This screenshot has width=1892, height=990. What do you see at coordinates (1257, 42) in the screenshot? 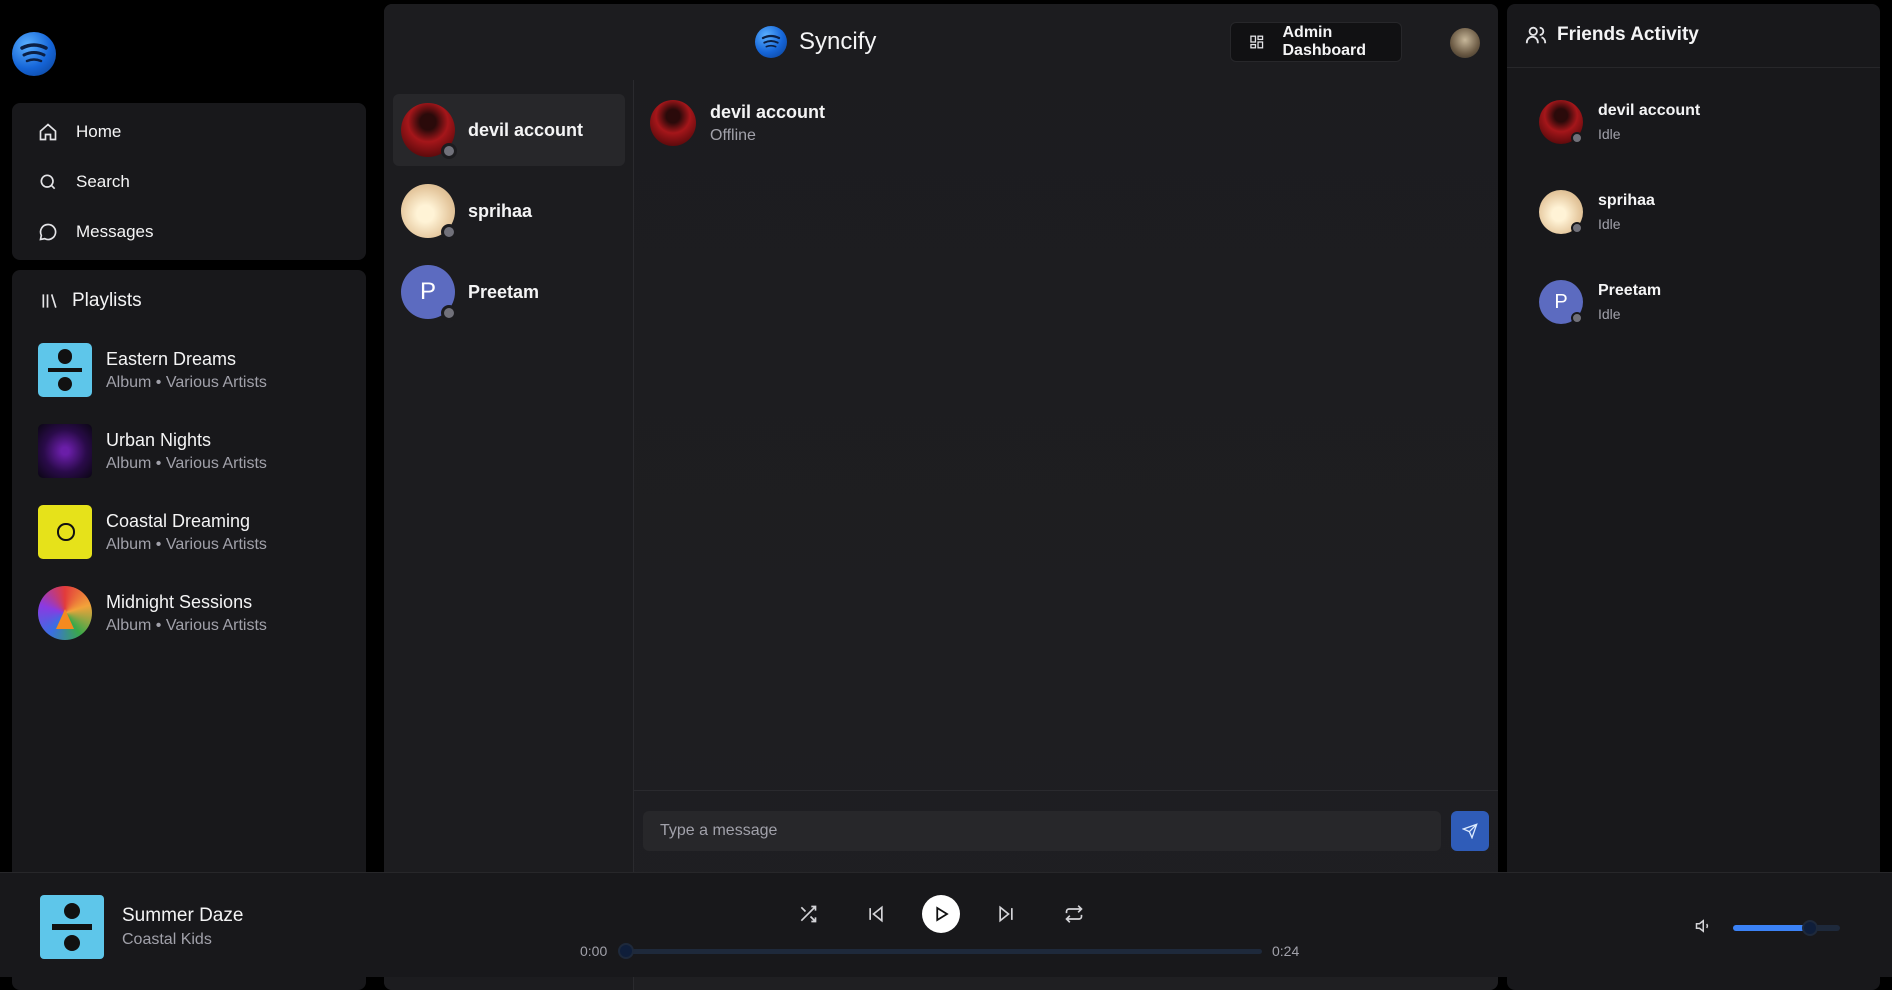
I see `dashboard-icon` at bounding box center [1257, 42].